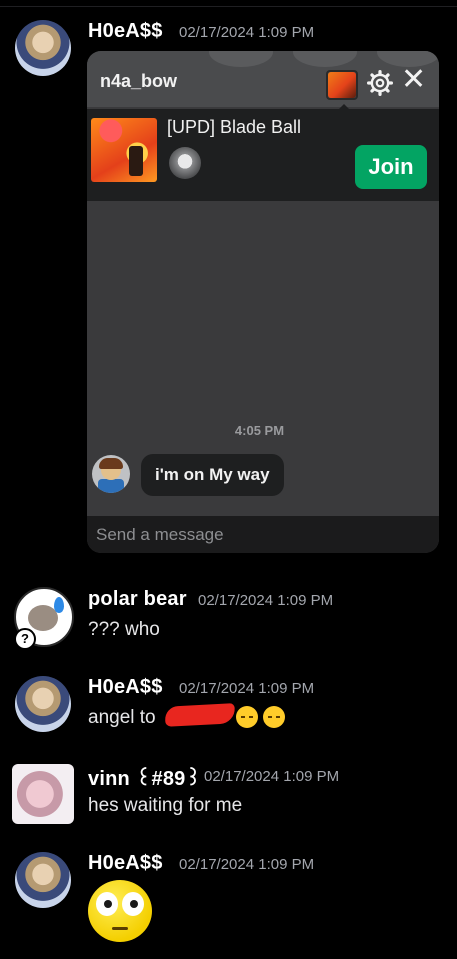  I want to click on game-image, so click(124, 150).